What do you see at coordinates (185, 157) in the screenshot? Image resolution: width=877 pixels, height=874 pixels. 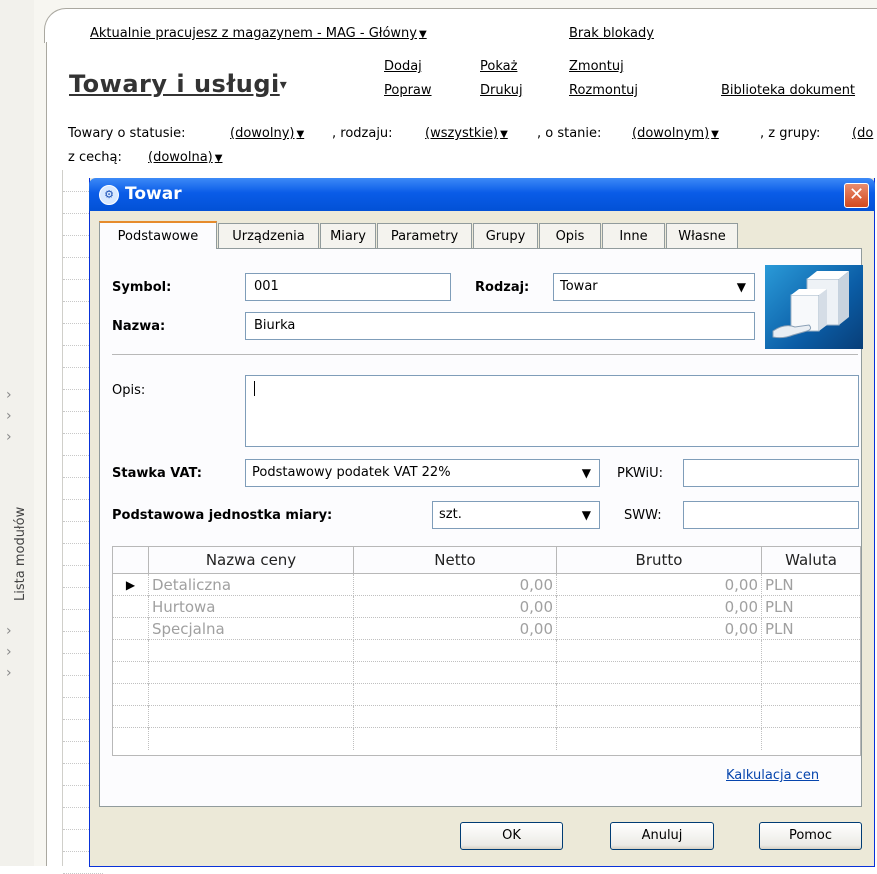 I see `filter-feature-dropdown: (dowolna) ▼` at bounding box center [185, 157].